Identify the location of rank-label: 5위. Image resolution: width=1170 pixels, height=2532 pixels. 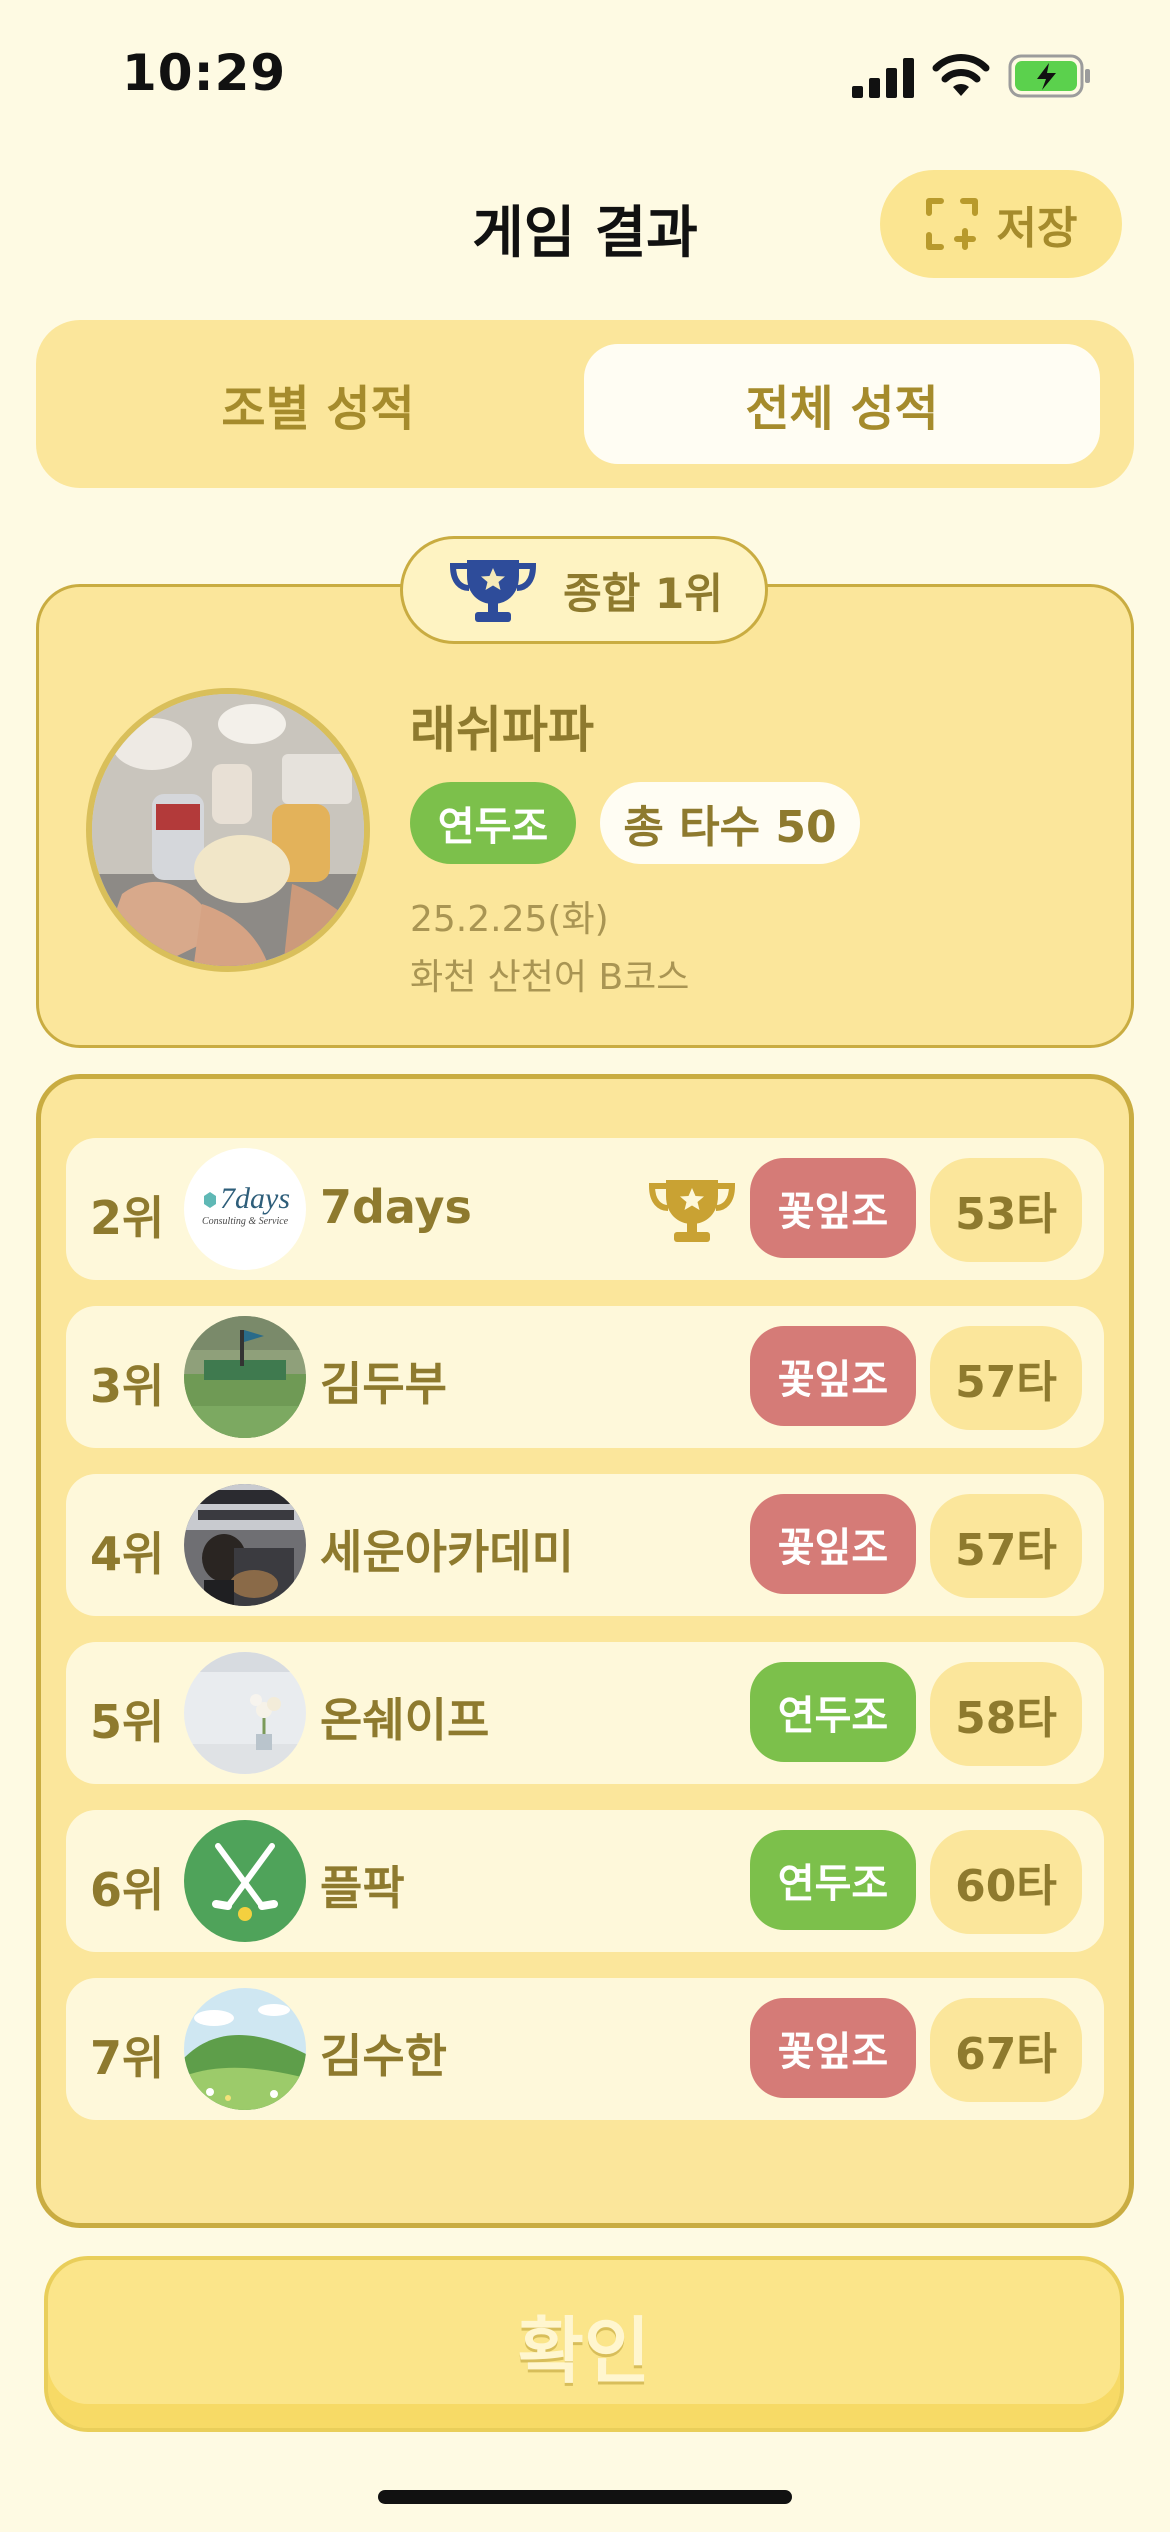
(127, 1722).